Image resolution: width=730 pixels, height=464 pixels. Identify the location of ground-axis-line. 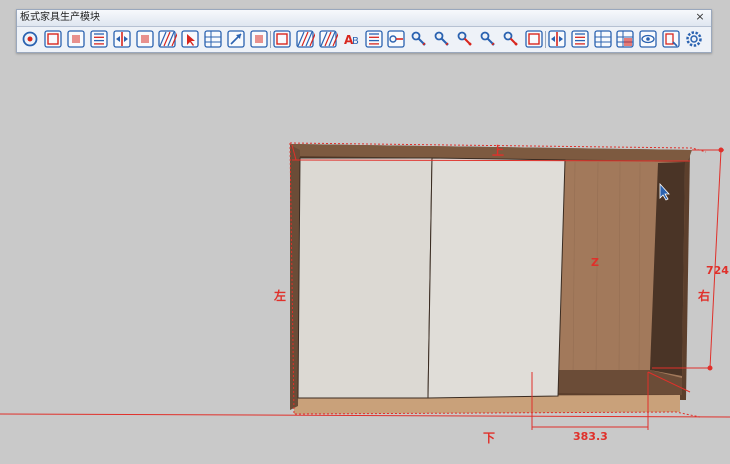
(365, 415).